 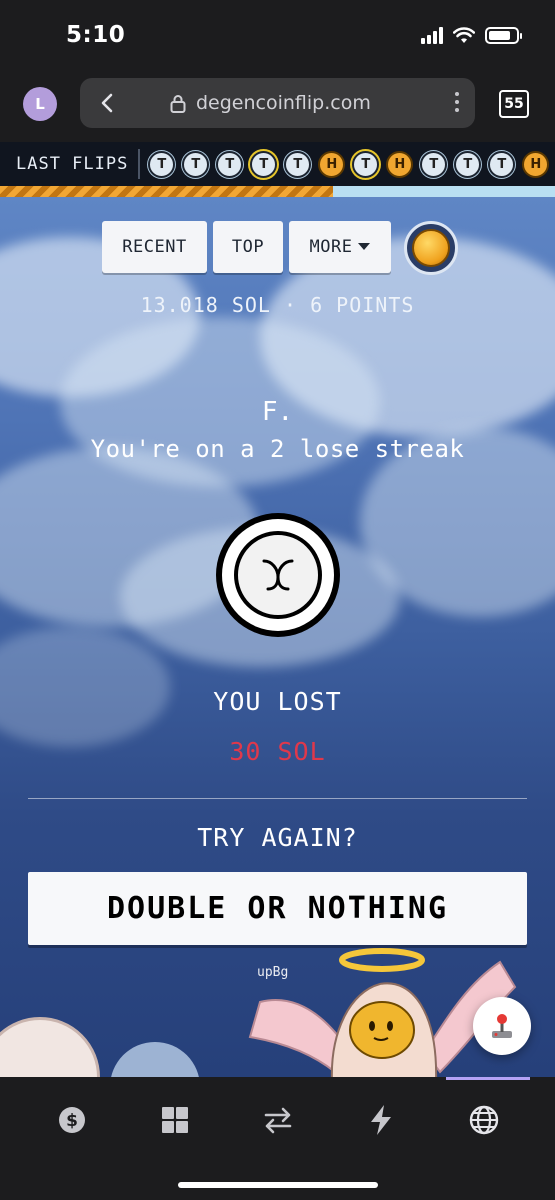 What do you see at coordinates (514, 104) in the screenshot?
I see `tab-switcher-button: 55` at bounding box center [514, 104].